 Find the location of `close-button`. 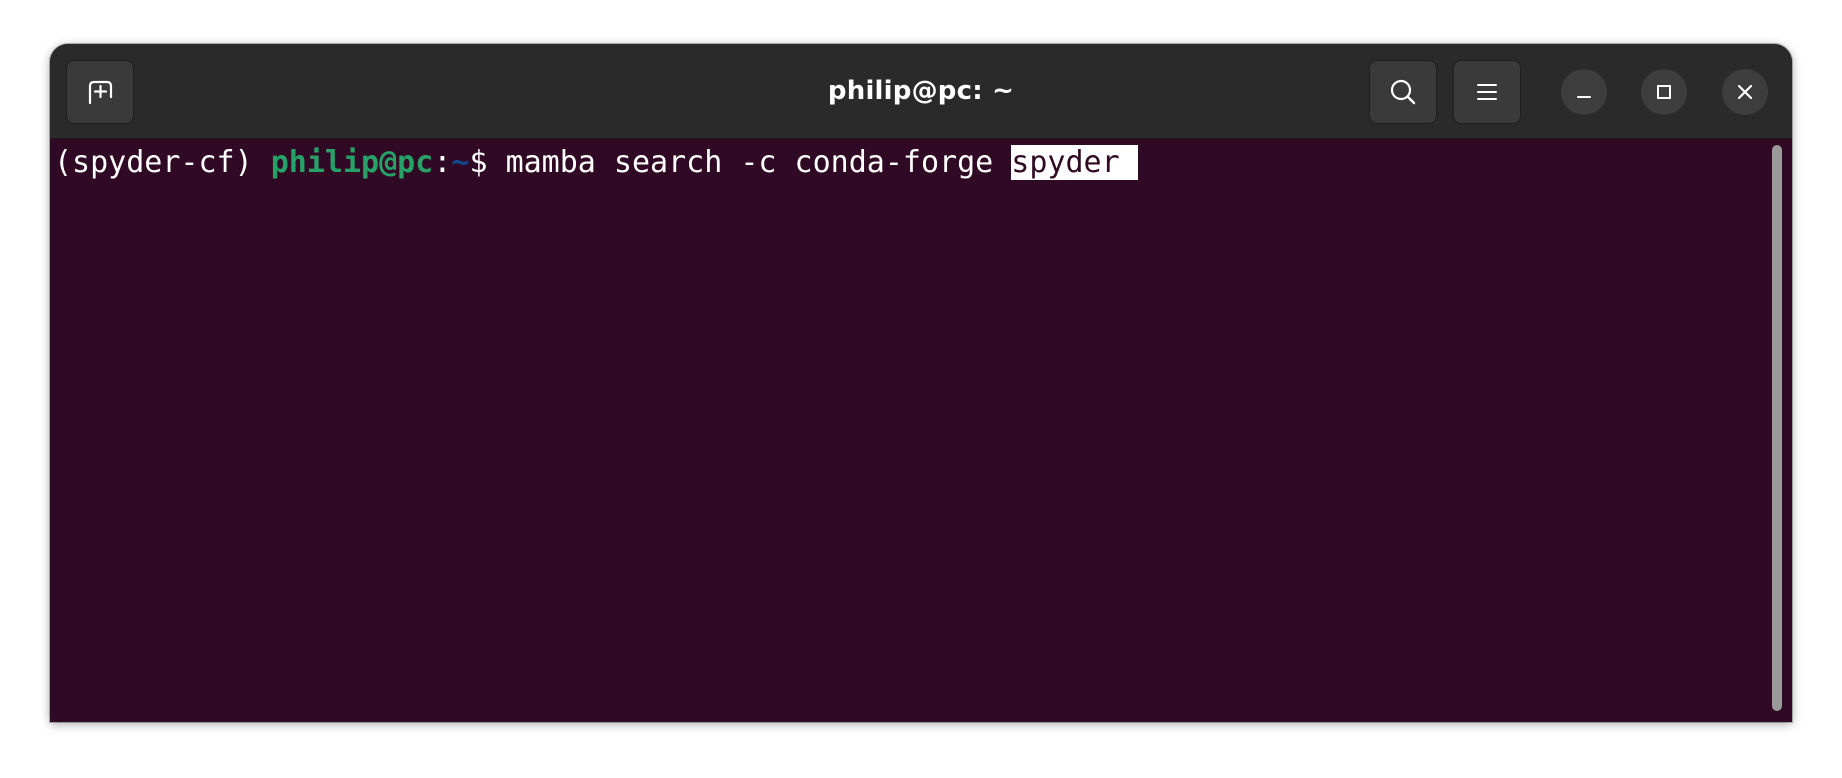

close-button is located at coordinates (1745, 92).